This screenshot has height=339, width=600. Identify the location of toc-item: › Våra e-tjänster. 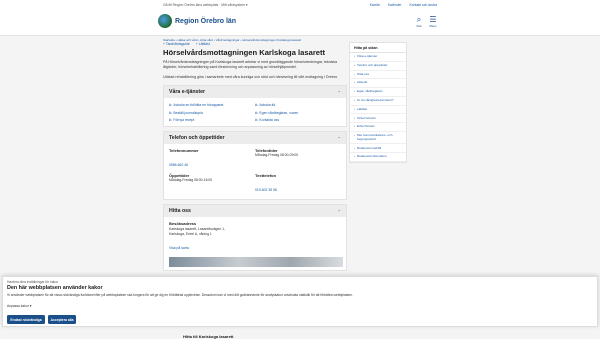
(378, 57).